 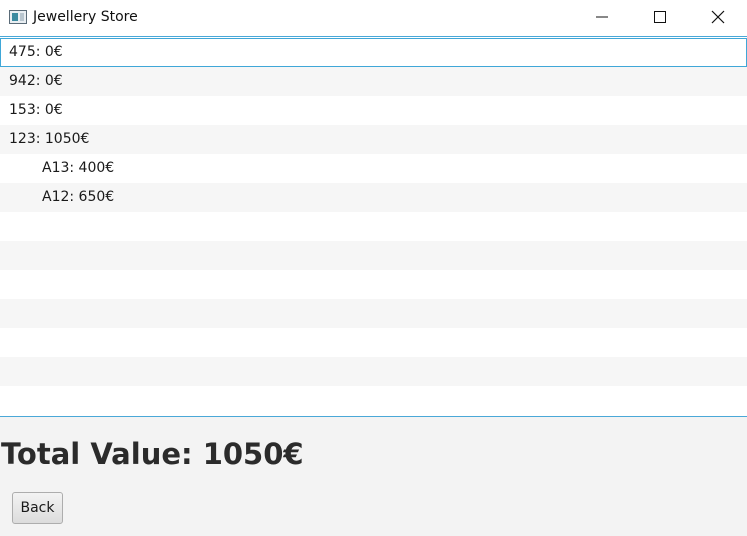 What do you see at coordinates (36, 110) in the screenshot?
I see `tree-item-label: 153: 0€` at bounding box center [36, 110].